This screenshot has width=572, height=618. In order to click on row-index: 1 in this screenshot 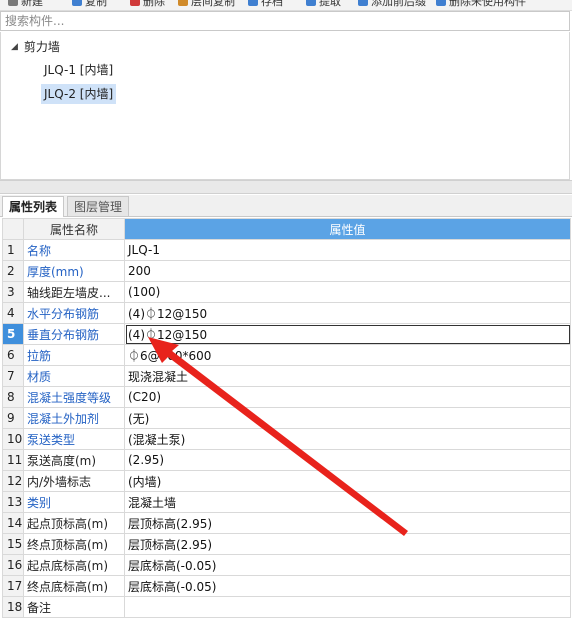, I will do `click(13, 250)`.